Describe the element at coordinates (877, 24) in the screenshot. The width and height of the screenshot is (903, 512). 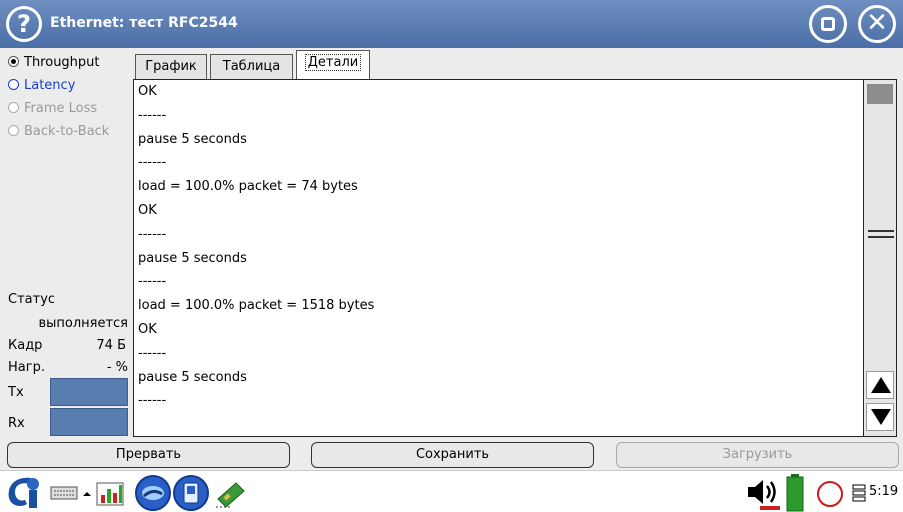
I see `close-icon: ✕` at that location.